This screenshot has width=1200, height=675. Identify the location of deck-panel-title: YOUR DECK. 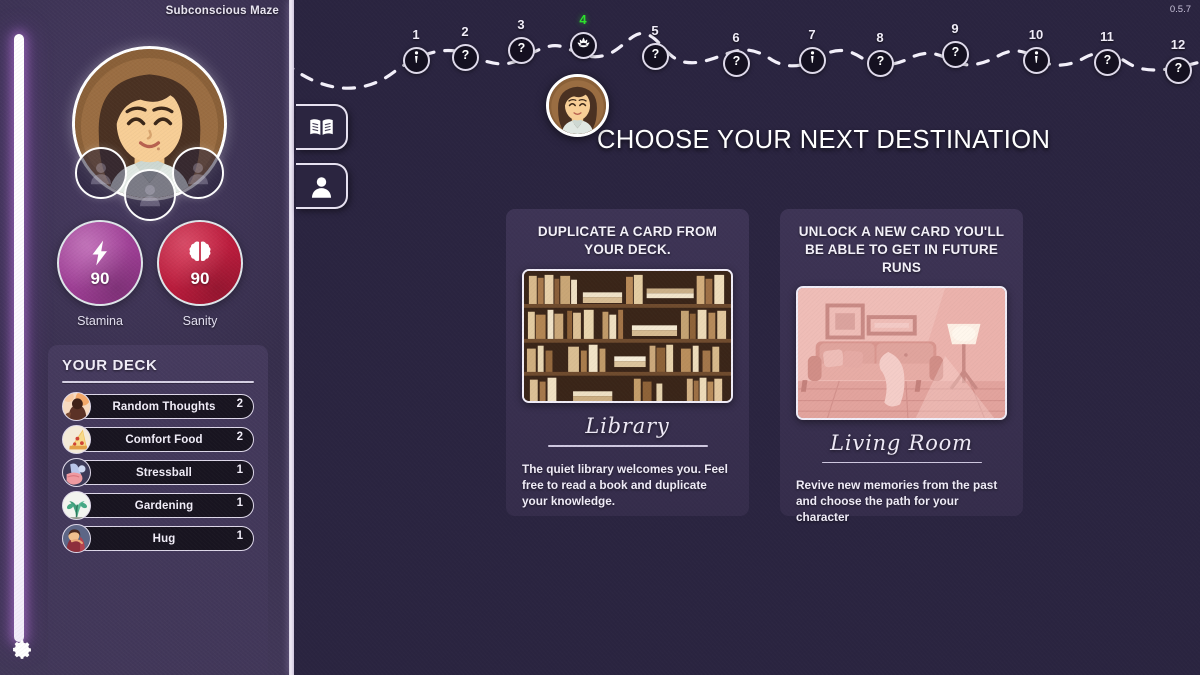
(110, 365).